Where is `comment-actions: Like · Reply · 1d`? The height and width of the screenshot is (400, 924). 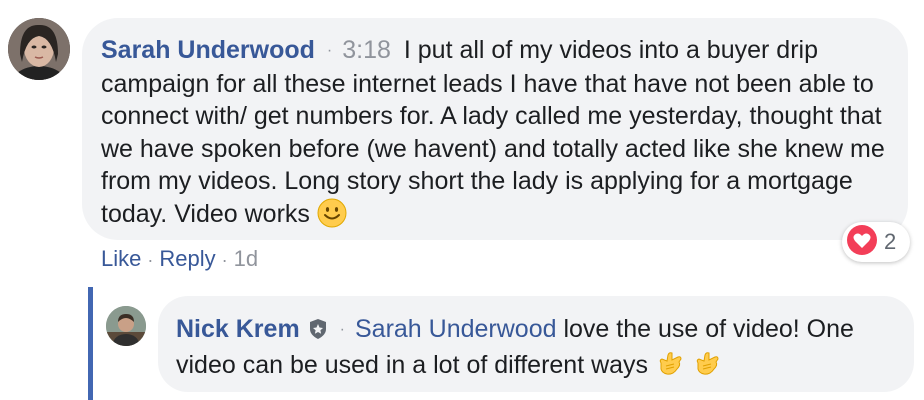
comment-actions: Like · Reply · 1d is located at coordinates (179, 259).